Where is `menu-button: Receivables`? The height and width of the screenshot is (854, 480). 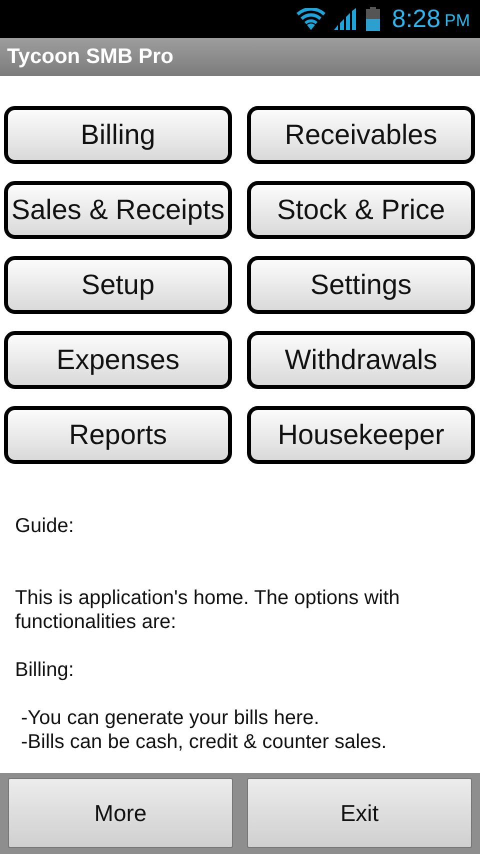 menu-button: Receivables is located at coordinates (361, 135).